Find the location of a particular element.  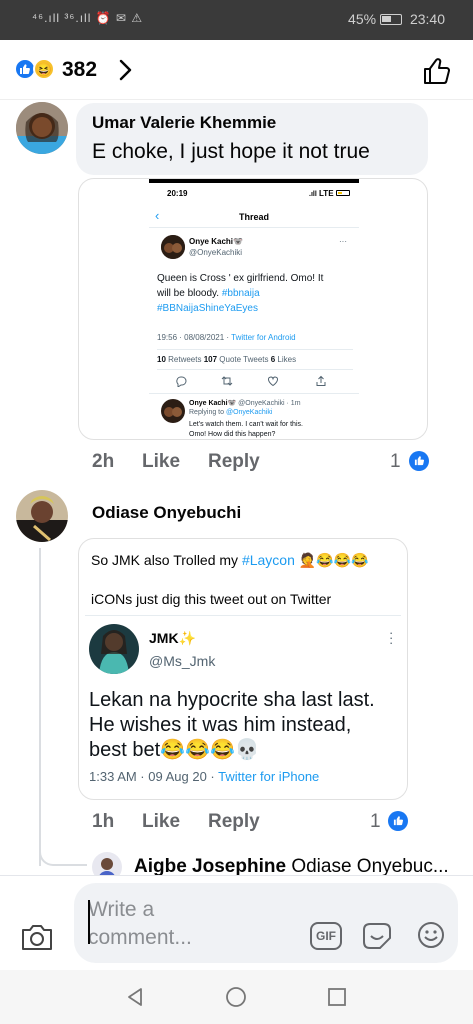

haha-icon: 😆 is located at coordinates (44, 69).